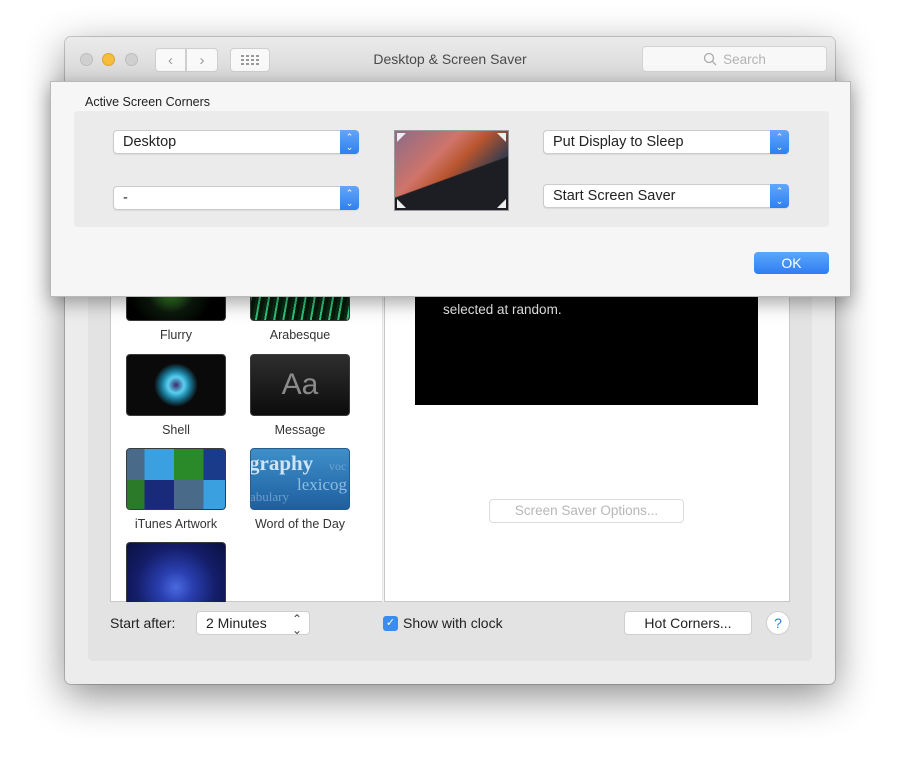  I want to click on saver-label: Word of the Day, so click(300, 524).